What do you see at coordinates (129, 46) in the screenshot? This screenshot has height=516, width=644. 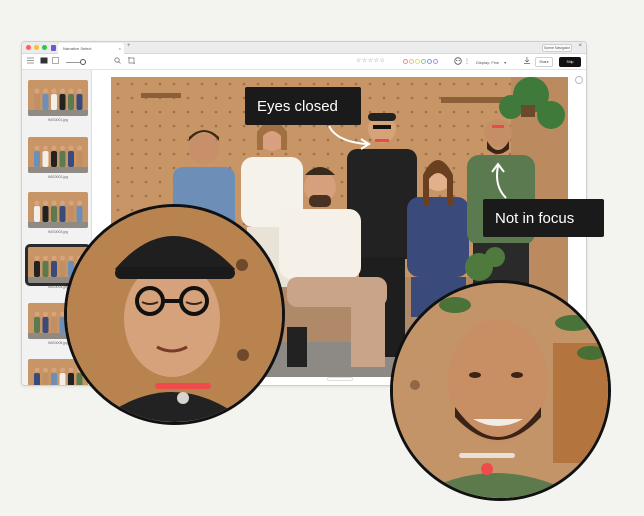 I see `new-tab-icon: +` at bounding box center [129, 46].